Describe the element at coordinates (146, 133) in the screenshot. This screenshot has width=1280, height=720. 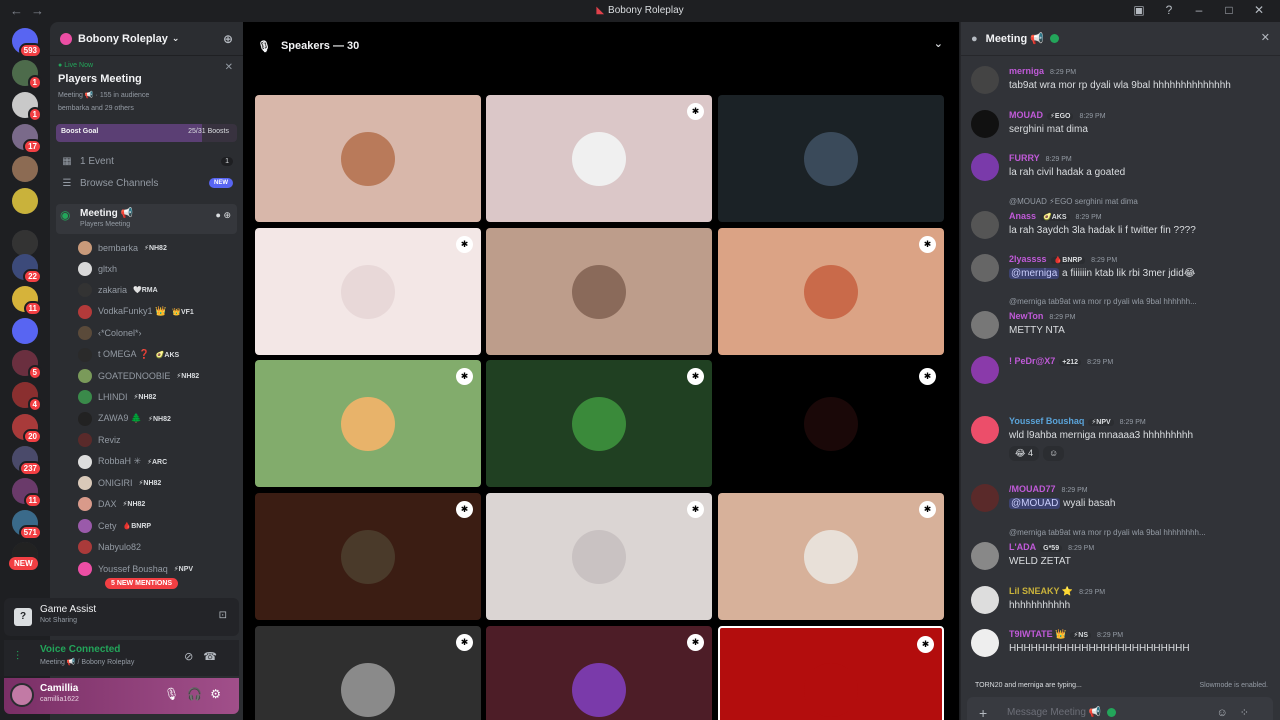
I see `boost-goal: Boost Goal 25/31 Boosts` at that location.